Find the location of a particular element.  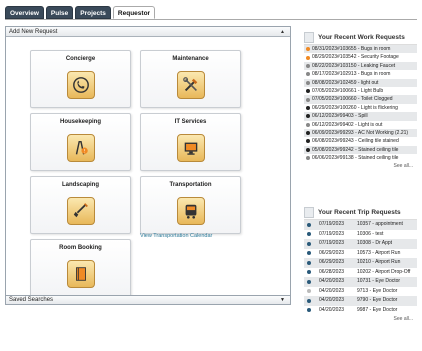

trip-request-item: 06/29/2023 10573 - Airport Run is located at coordinates (360, 254).